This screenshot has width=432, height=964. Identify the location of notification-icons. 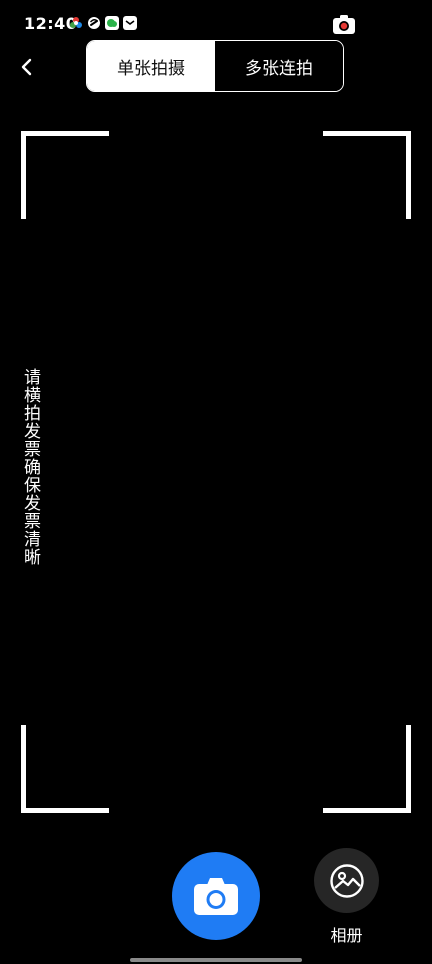
(103, 23).